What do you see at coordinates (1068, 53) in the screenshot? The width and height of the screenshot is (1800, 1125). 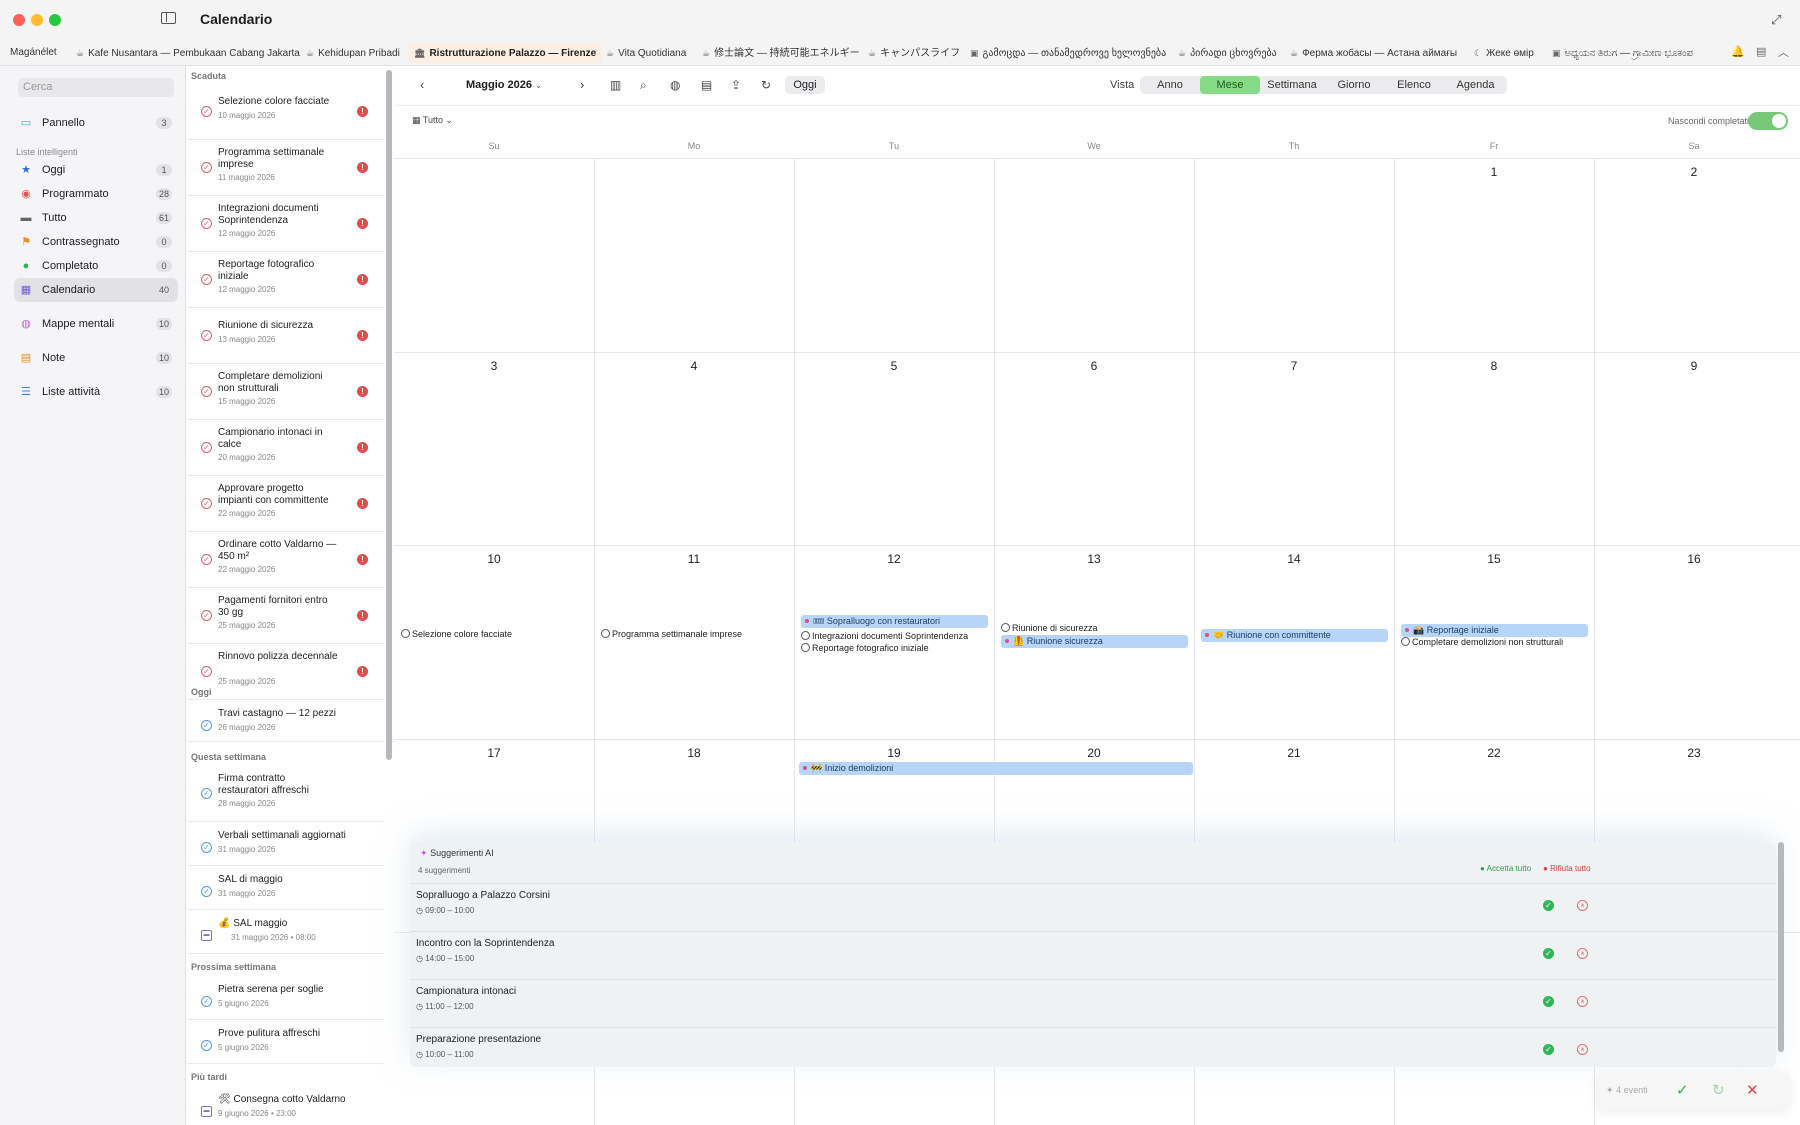 I see `tab-project: ▣ გამოცდა — თანამედროვე ხელოვნება` at bounding box center [1068, 53].